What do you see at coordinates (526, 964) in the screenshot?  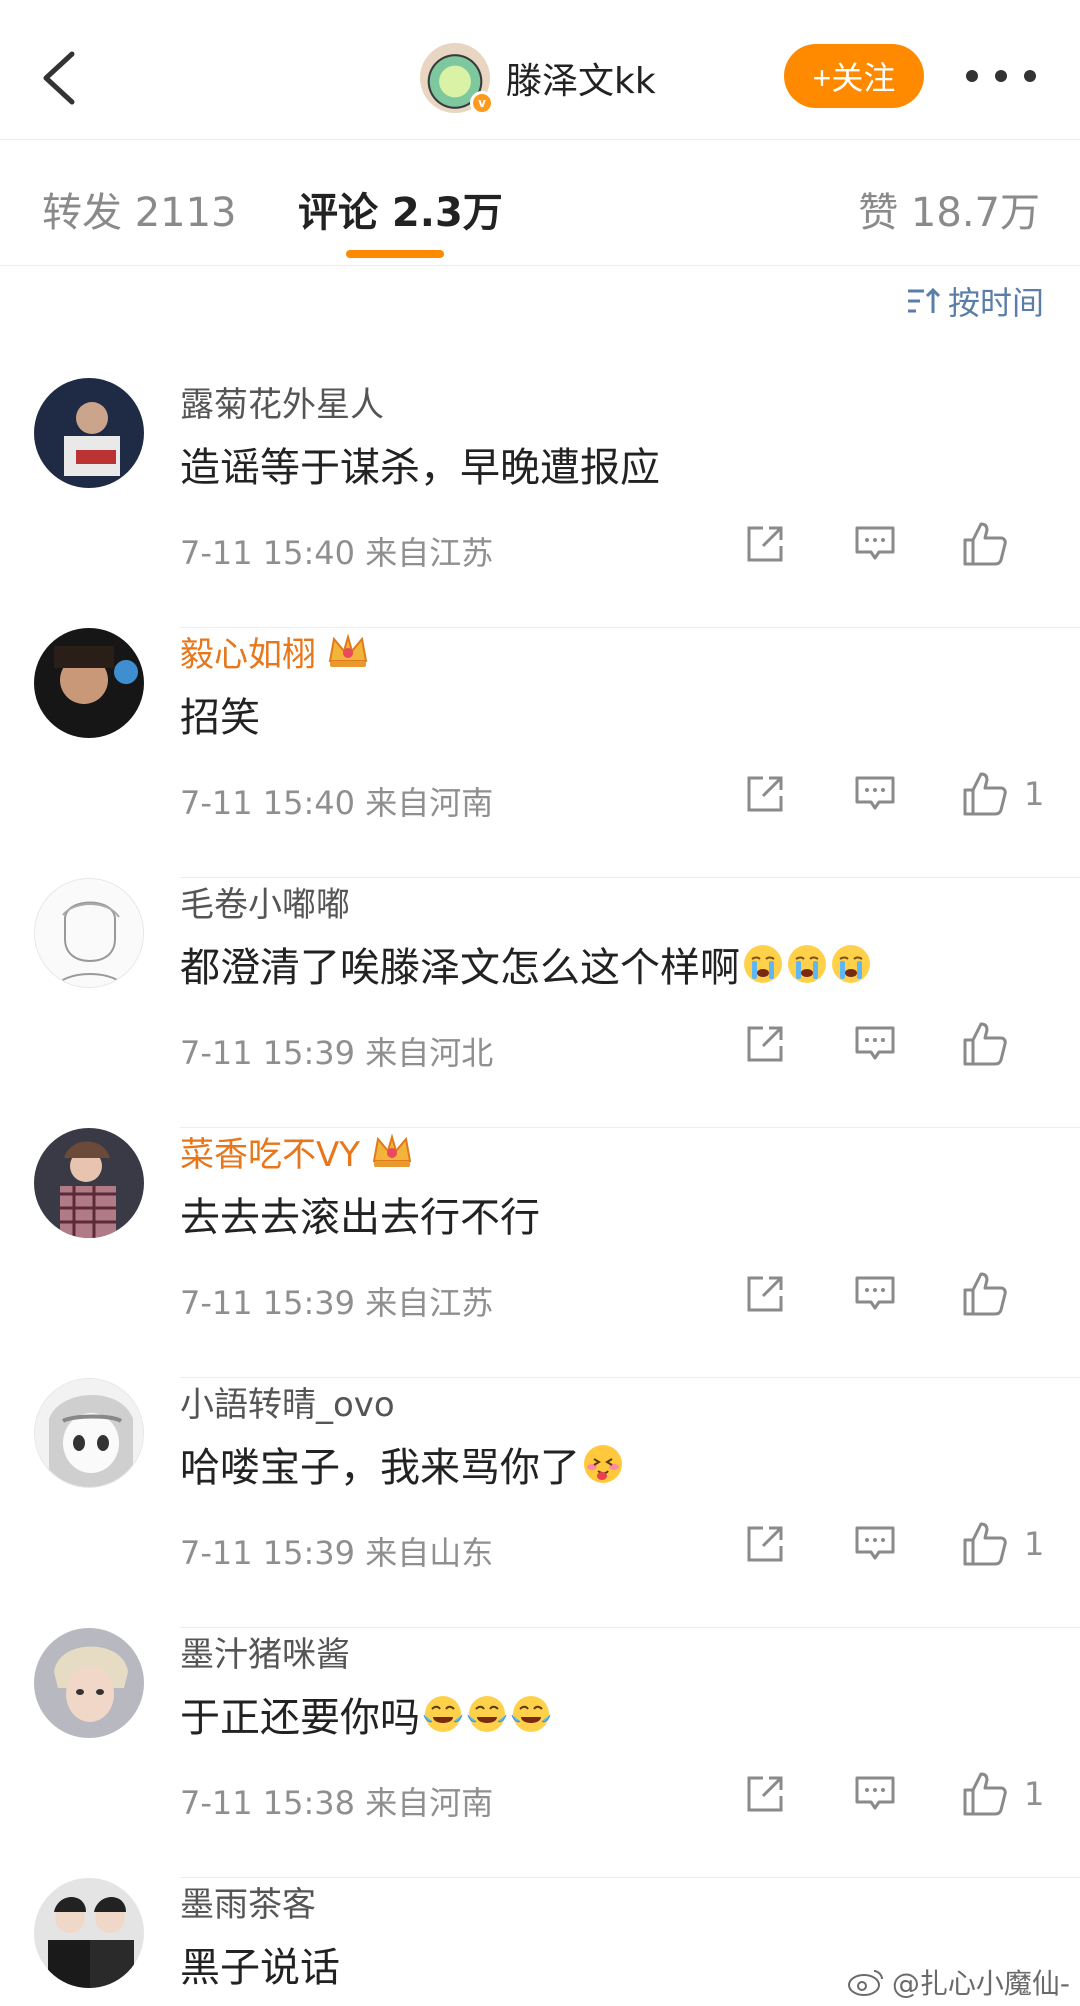 I see `comment-text: 都澄清了唉滕泽文怎么这个样啊` at bounding box center [526, 964].